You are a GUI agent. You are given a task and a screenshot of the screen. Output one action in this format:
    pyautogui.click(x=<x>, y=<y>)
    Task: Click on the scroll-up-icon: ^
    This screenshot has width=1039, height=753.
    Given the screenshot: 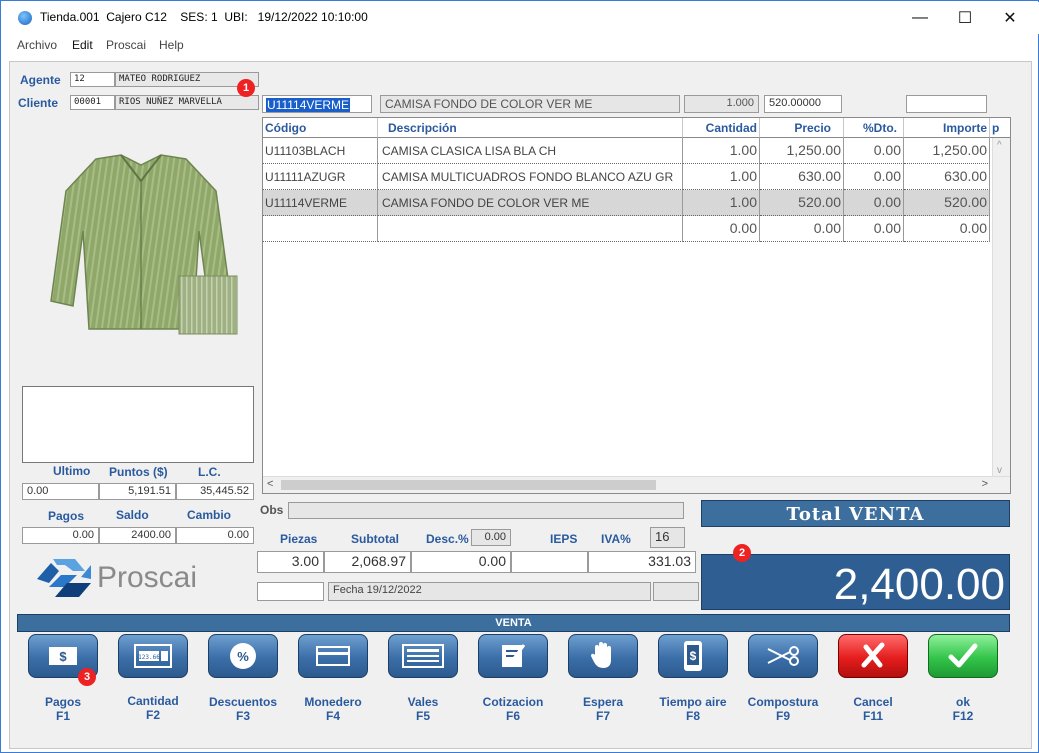 What is the action you would take?
    pyautogui.click(x=999, y=145)
    